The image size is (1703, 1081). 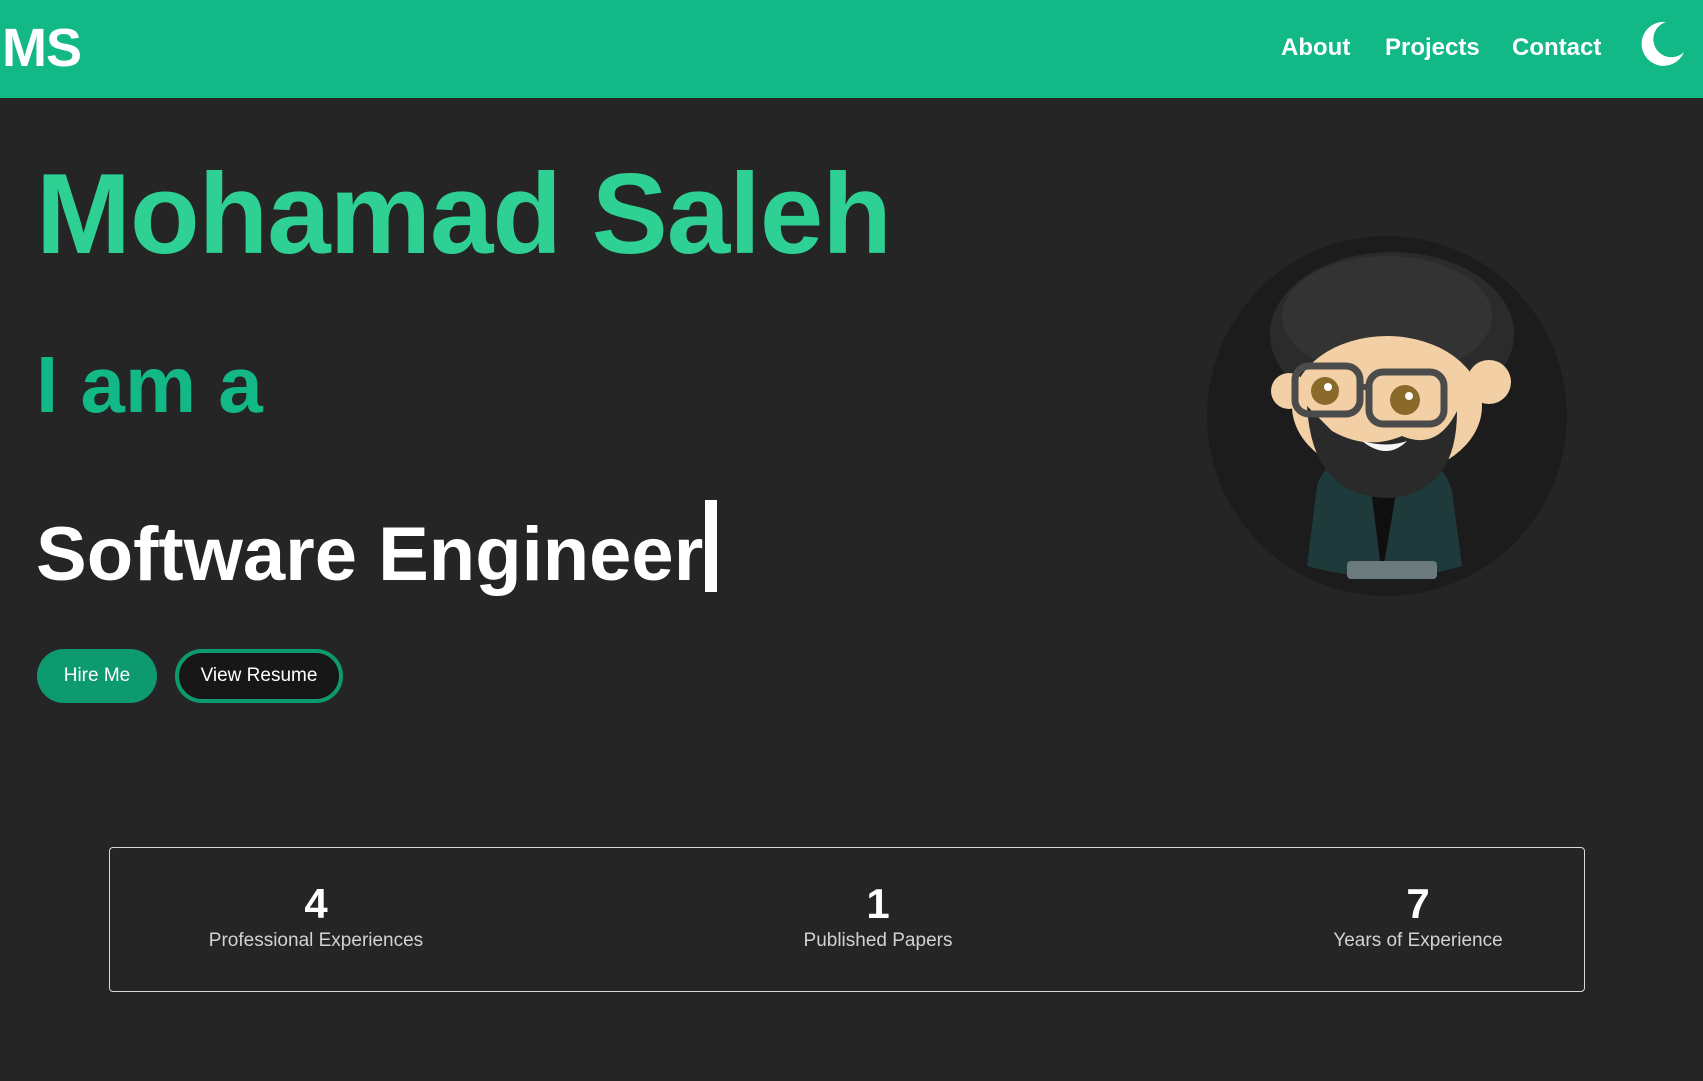 What do you see at coordinates (316, 940) in the screenshot?
I see `stat-label: Professional Experiences` at bounding box center [316, 940].